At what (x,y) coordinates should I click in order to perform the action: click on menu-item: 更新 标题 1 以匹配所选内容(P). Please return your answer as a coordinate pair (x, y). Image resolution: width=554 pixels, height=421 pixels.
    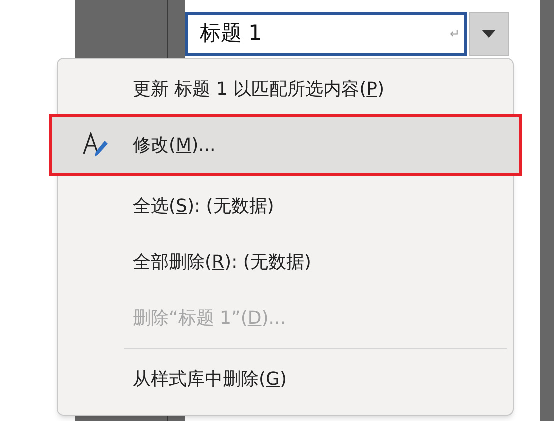
    Looking at the image, I should click on (285, 89).